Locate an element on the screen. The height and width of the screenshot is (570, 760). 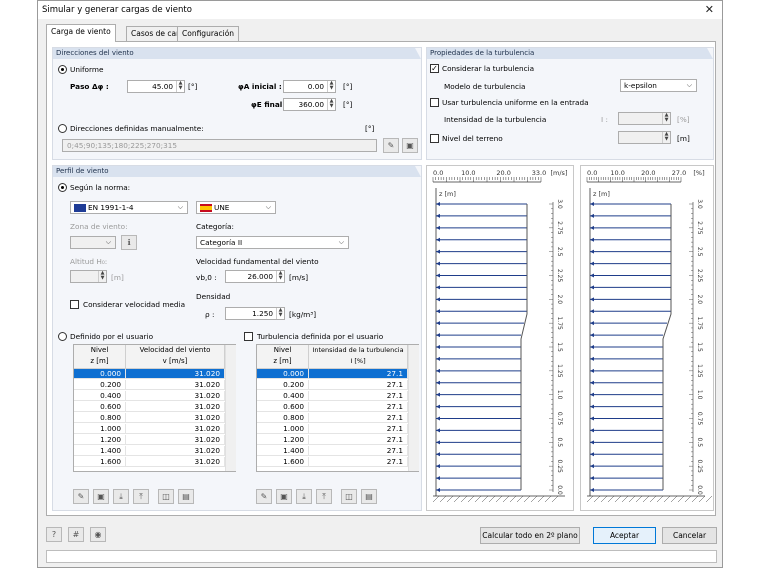
help-icon: ? is located at coordinates (54, 534).